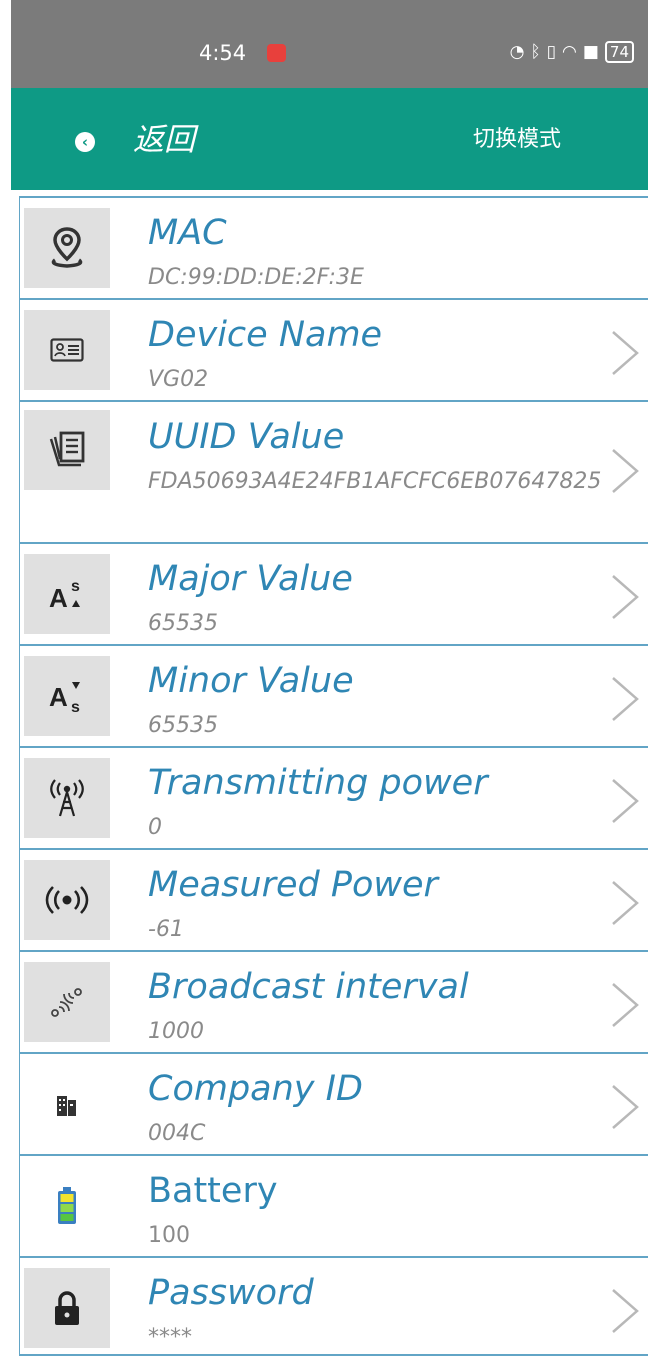 The height and width of the screenshot is (1357, 648). I want to click on wireless-waves-icon, so click(67, 1002).